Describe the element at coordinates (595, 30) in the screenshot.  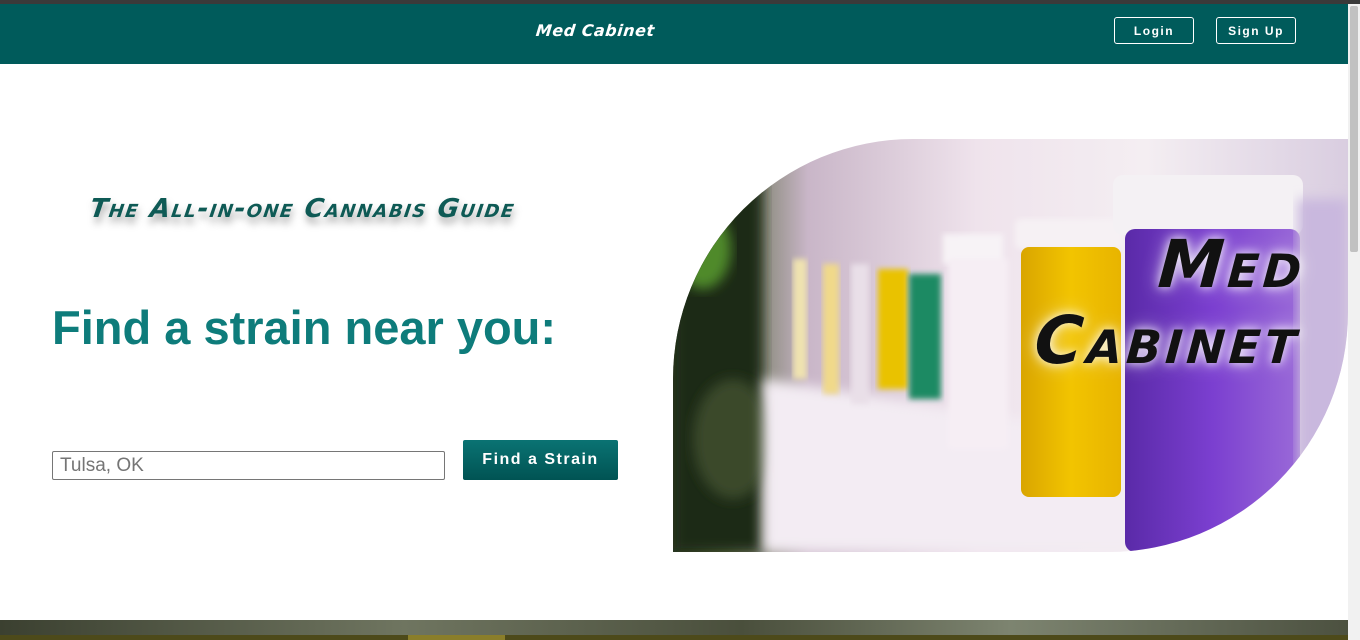
I see `brand-logo: Med Cabinet` at that location.